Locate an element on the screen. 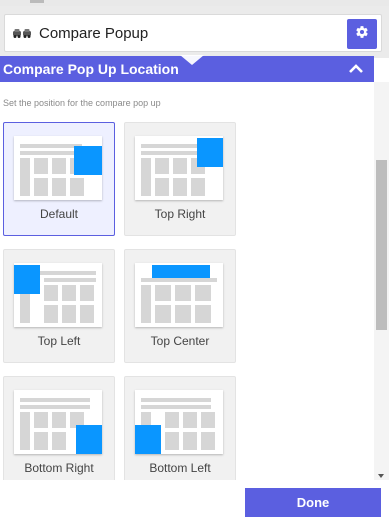 The image size is (389, 518). option-label: Top Right is located at coordinates (180, 214).